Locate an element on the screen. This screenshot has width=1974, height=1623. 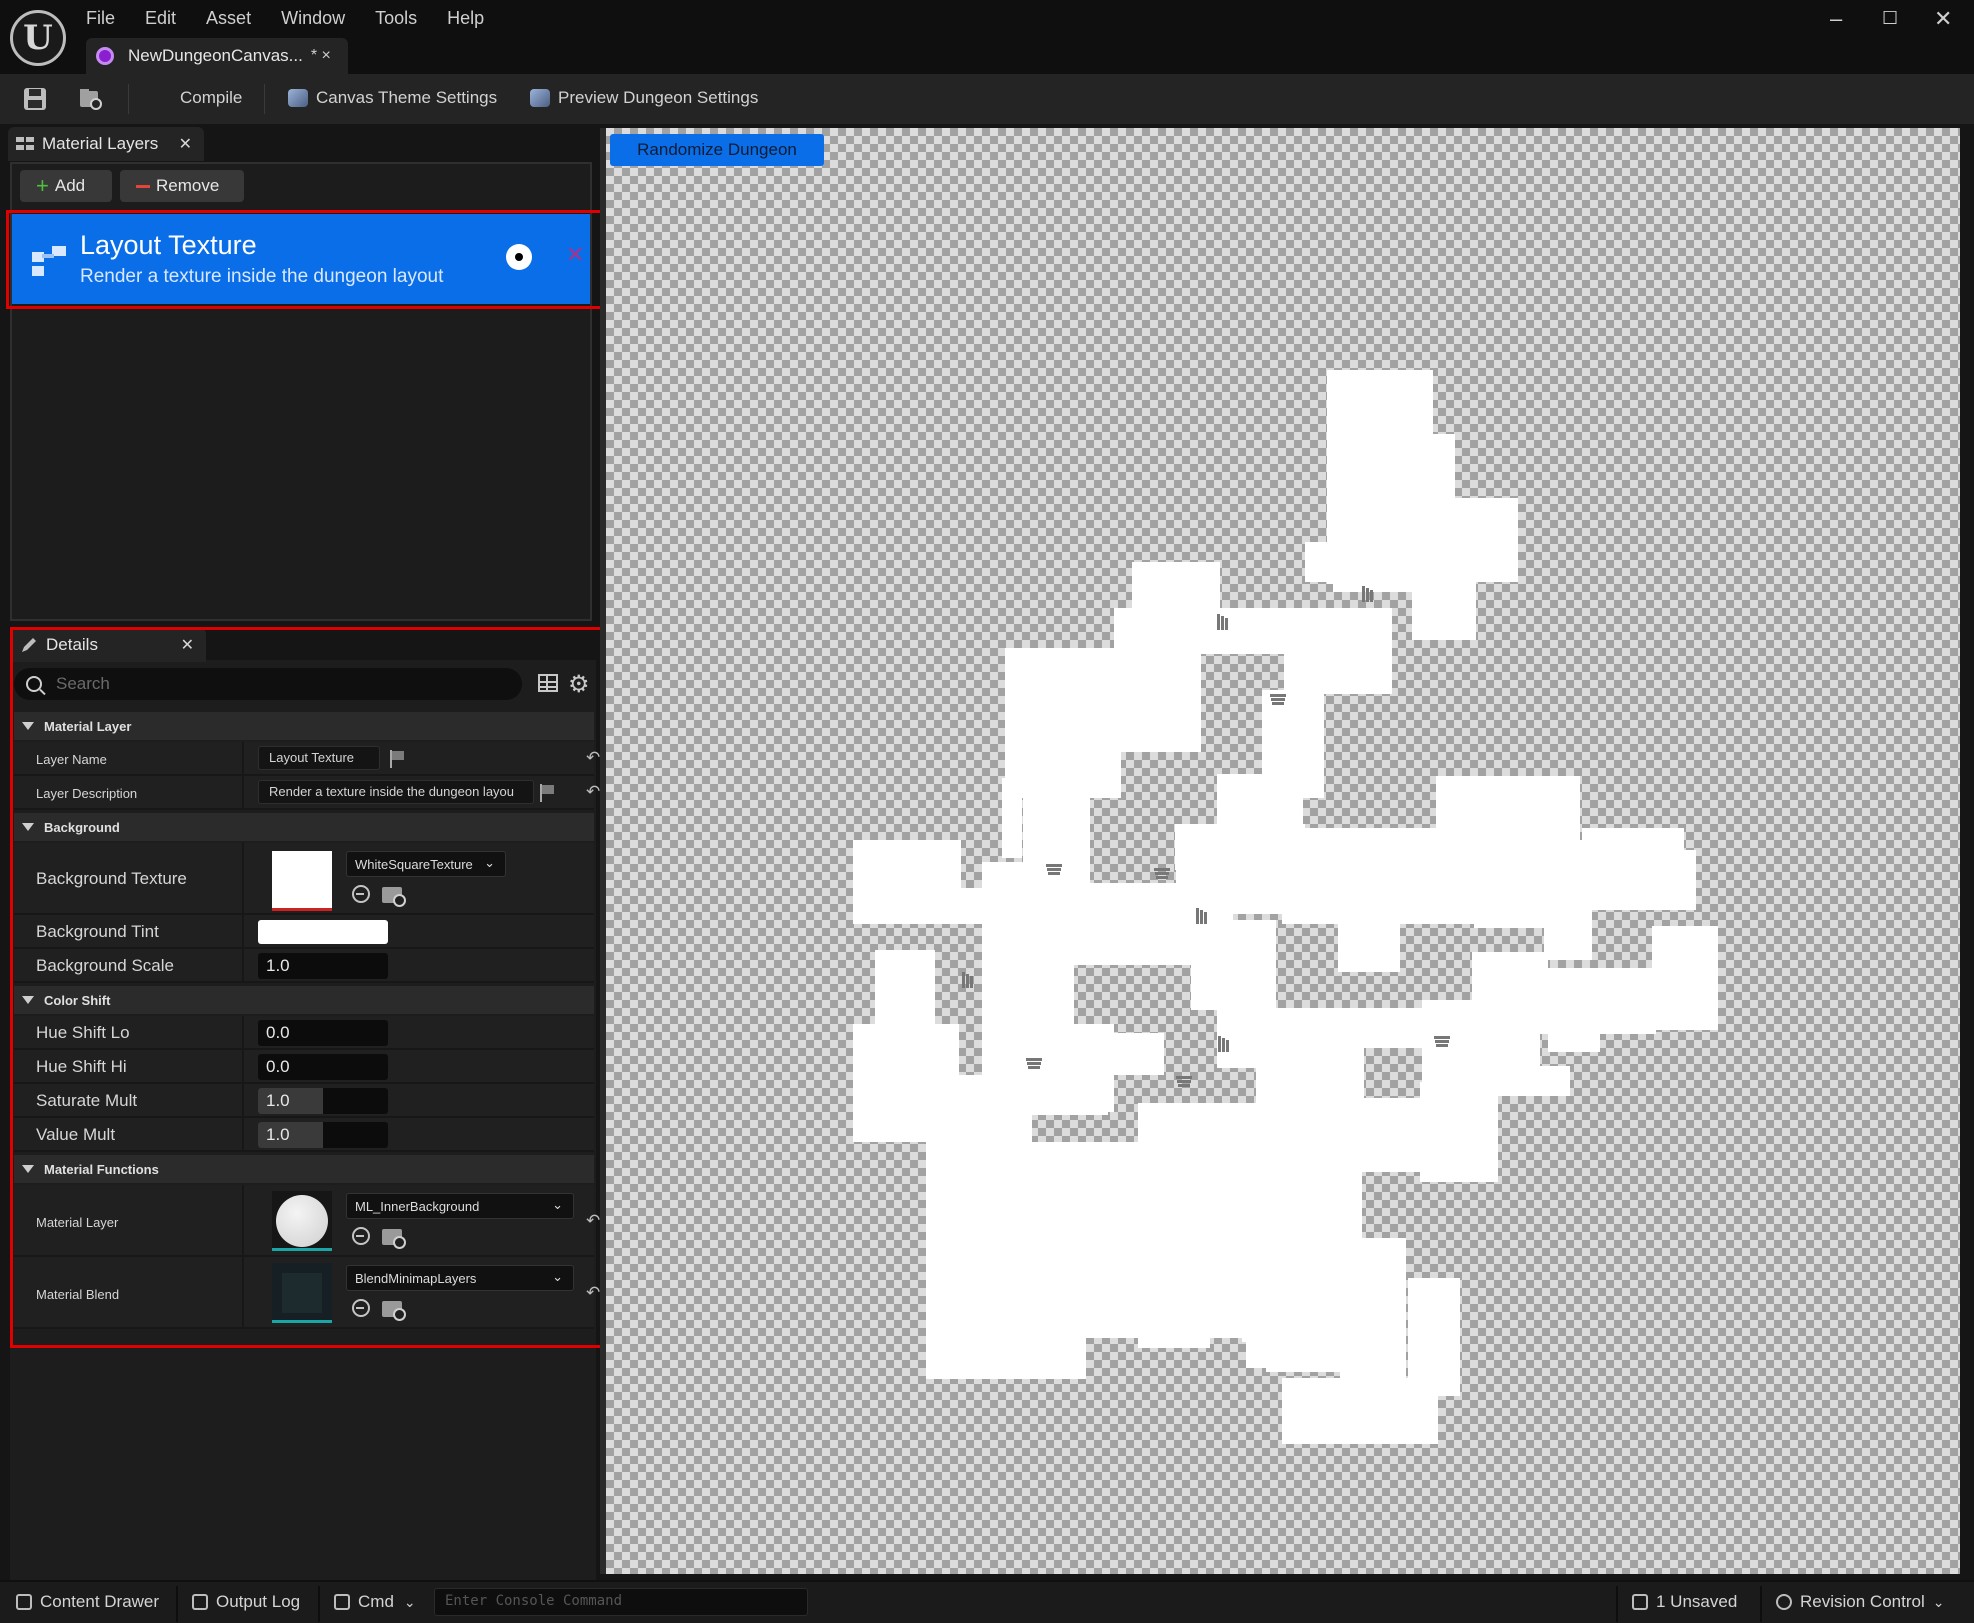
content-drawer-icon is located at coordinates (24, 1602).